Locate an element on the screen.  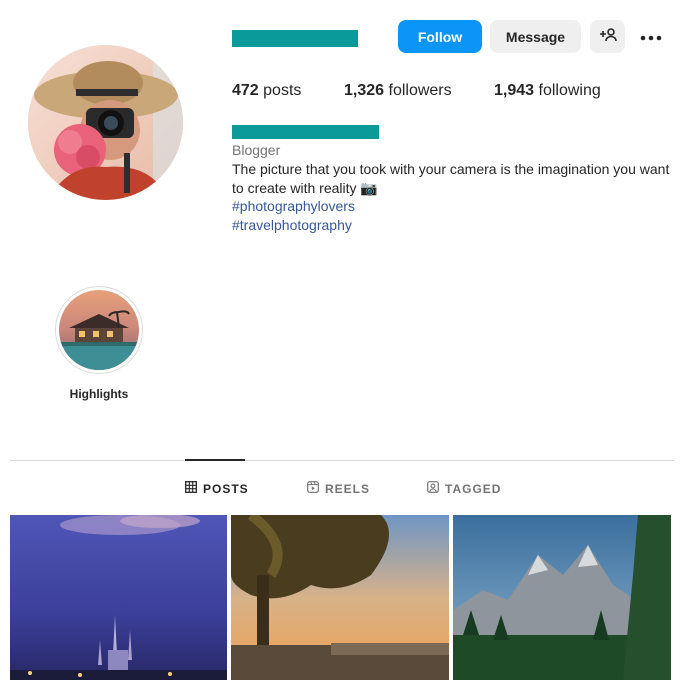
tab-posts: POSTS is located at coordinates (217, 488).